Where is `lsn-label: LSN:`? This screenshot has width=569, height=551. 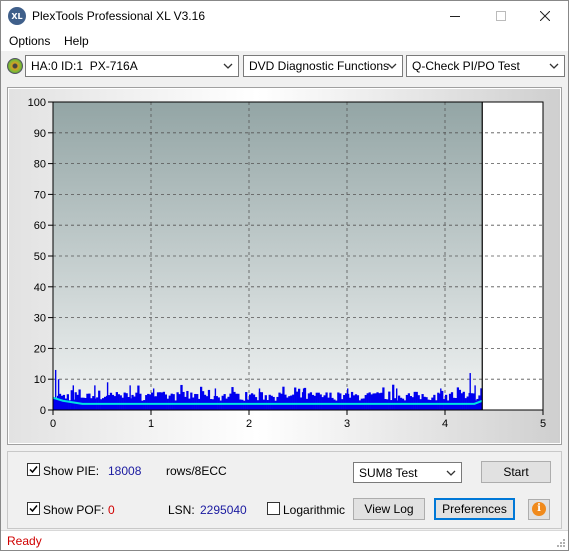 lsn-label: LSN: is located at coordinates (181, 510).